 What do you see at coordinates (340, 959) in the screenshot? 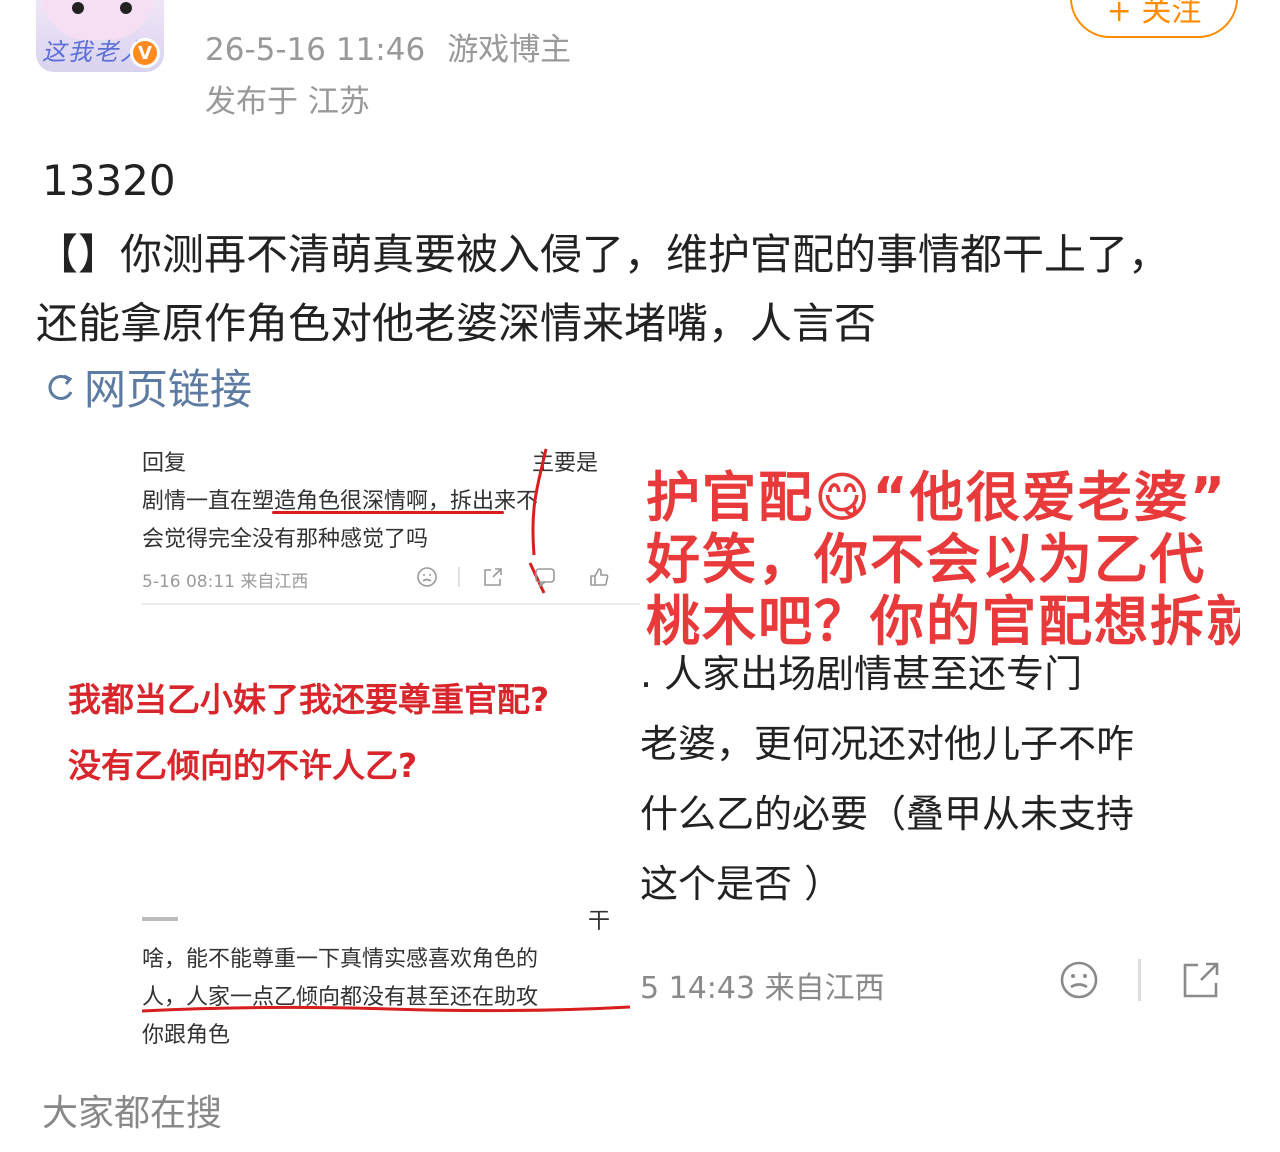
I see `comment2-line2: 啥，能不能尊重一下真情实感喜欢角色的` at bounding box center [340, 959].